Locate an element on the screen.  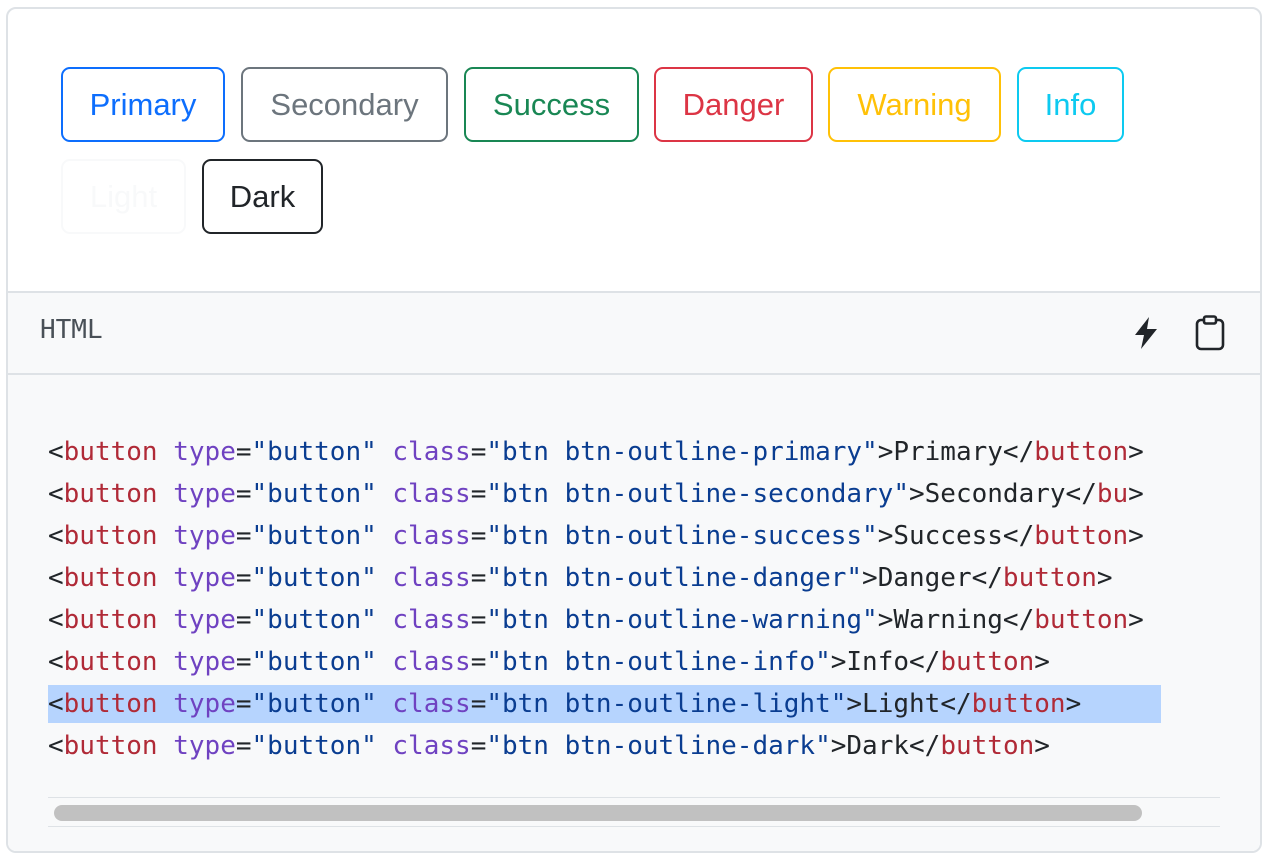
horizontal-scrollbar is located at coordinates (634, 812).